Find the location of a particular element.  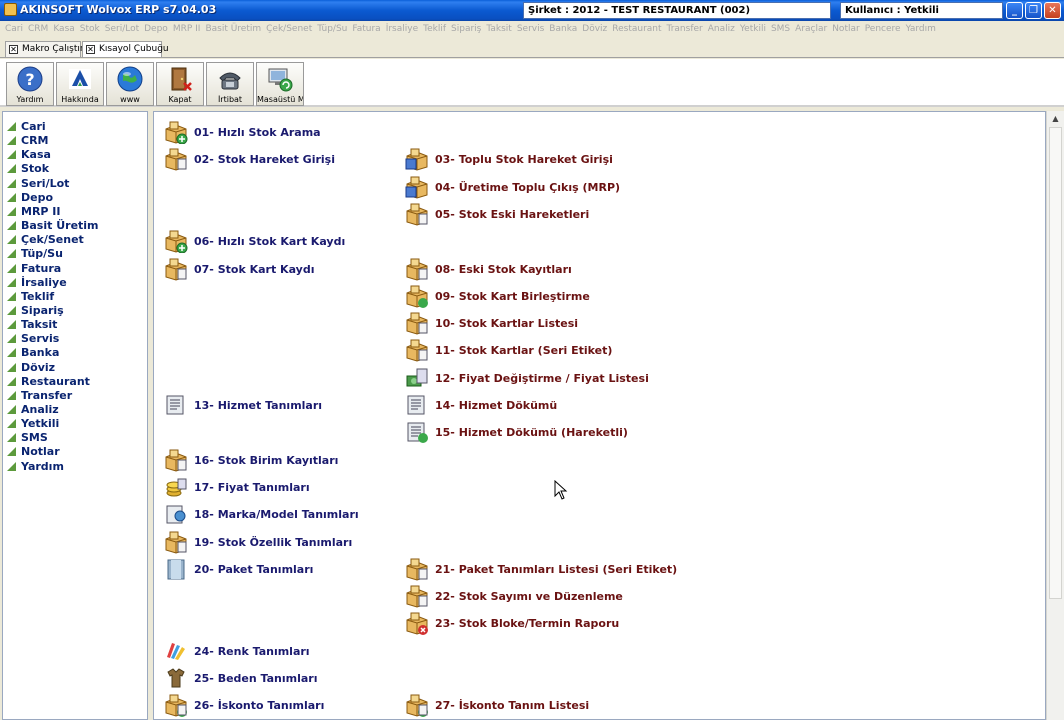

module-link: 19- Stok Özellik Tanımları is located at coordinates (324, 542).